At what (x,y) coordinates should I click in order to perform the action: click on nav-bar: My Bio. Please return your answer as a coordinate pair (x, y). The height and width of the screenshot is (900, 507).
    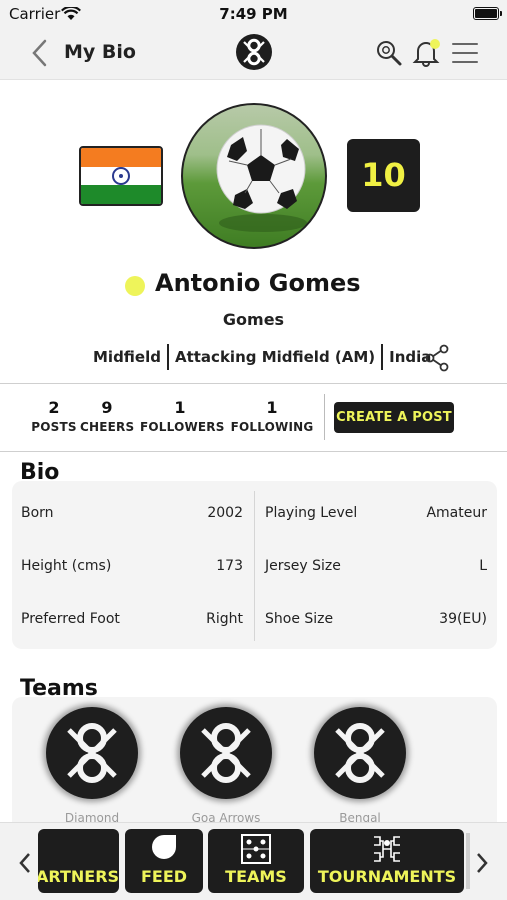
    Looking at the image, I should click on (253, 54).